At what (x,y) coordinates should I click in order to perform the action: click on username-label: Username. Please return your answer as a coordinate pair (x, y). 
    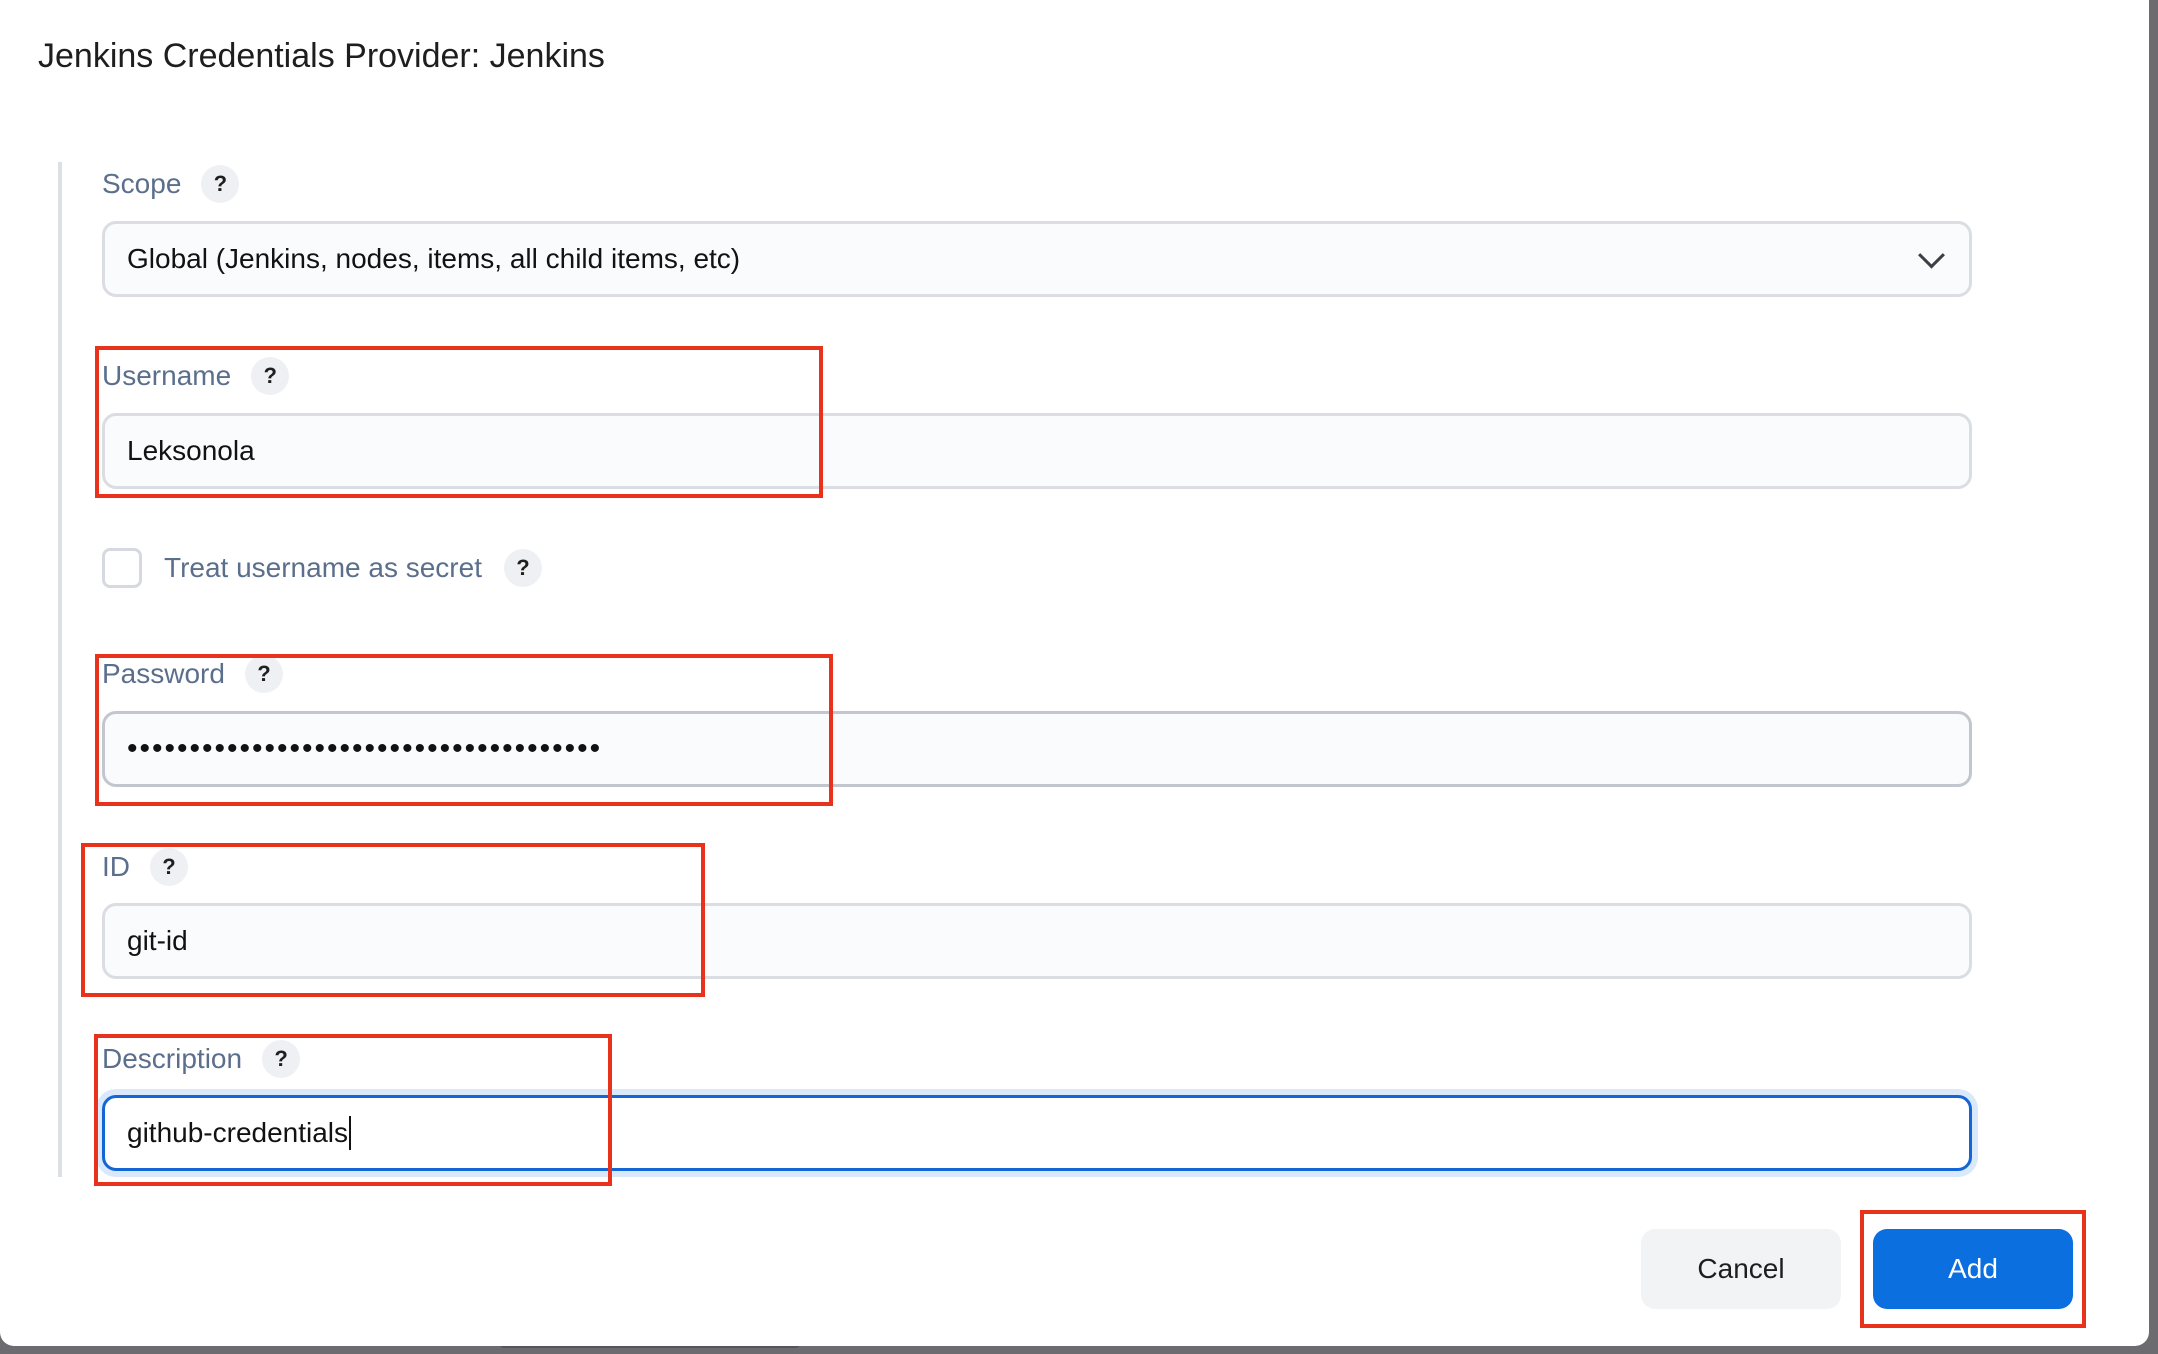
    Looking at the image, I should click on (167, 375).